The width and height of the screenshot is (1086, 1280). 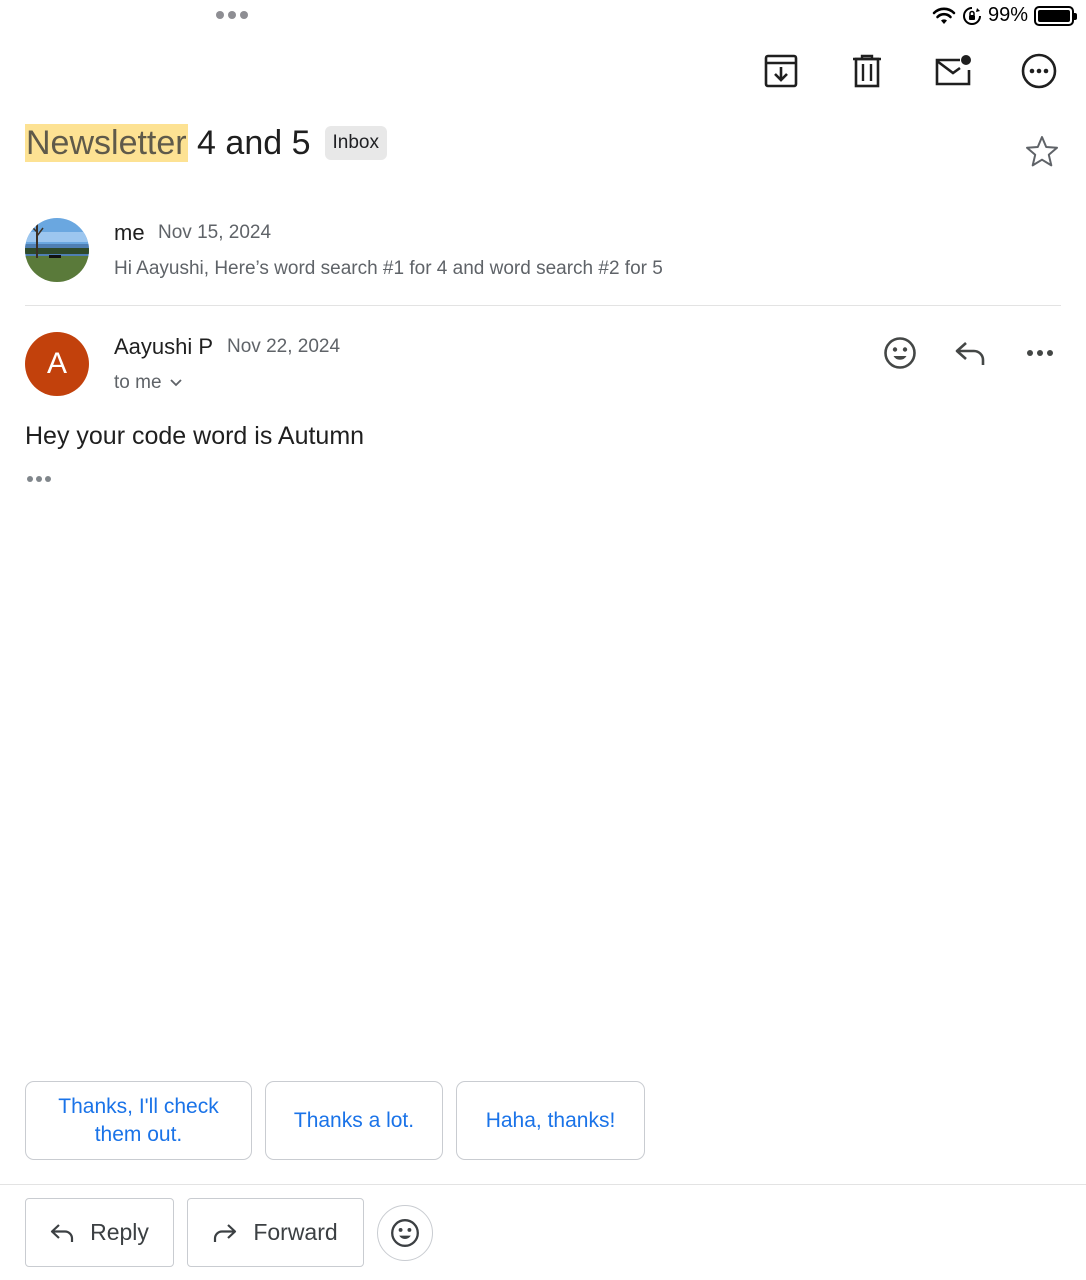 I want to click on subject-search-highlight: Newsletter, so click(x=106, y=143).